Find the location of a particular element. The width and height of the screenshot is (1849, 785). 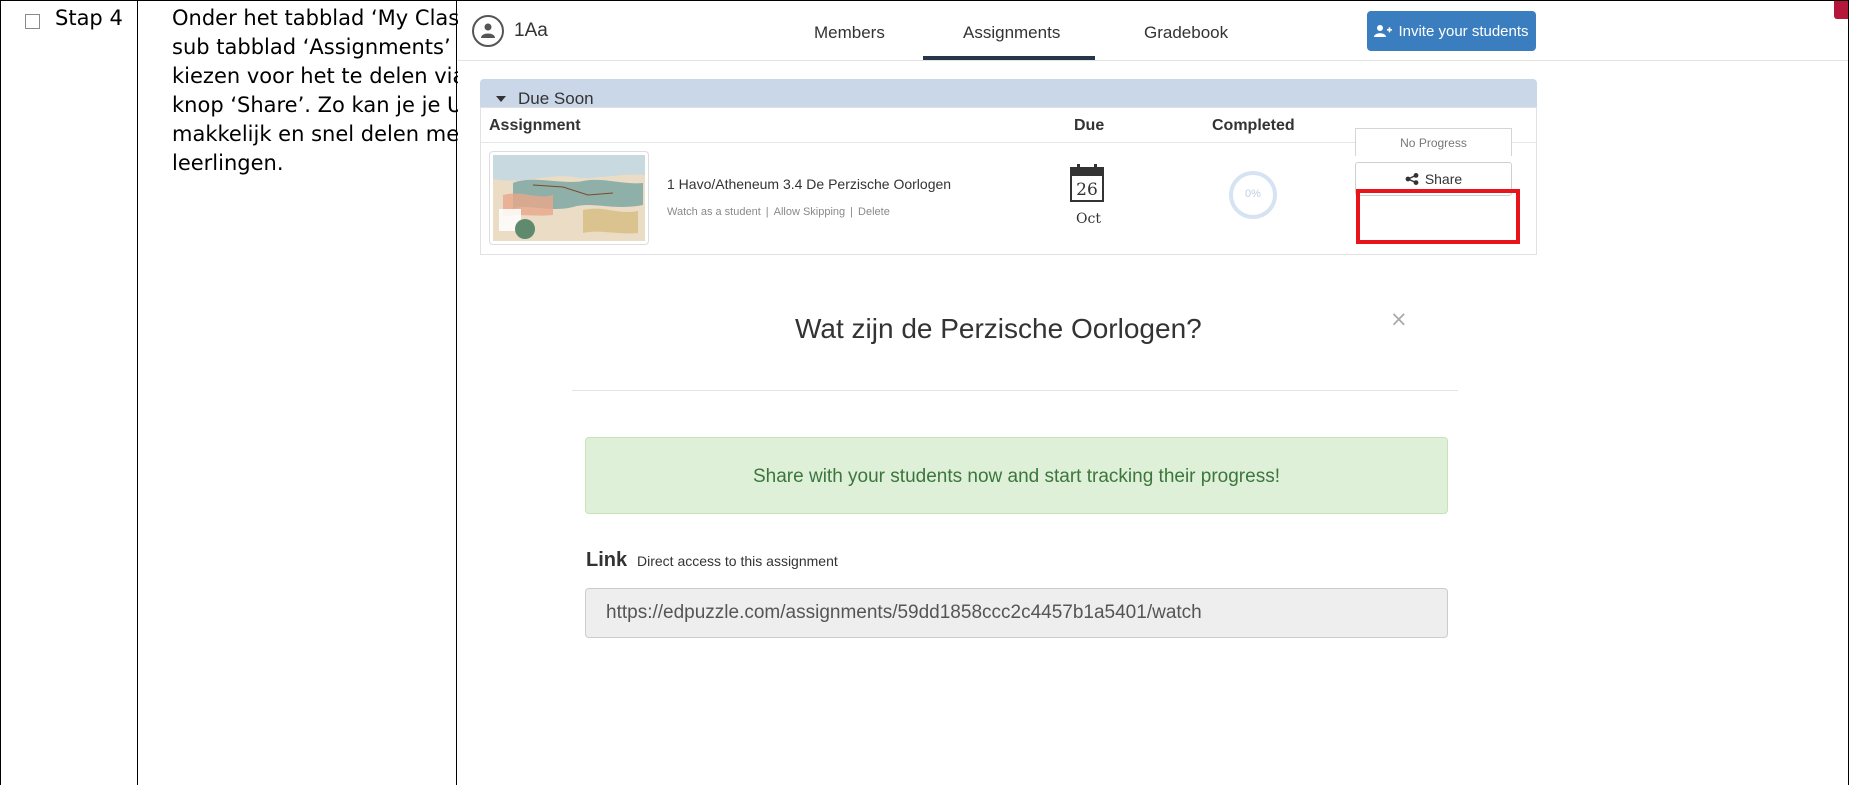

class-avatar is located at coordinates (488, 31).